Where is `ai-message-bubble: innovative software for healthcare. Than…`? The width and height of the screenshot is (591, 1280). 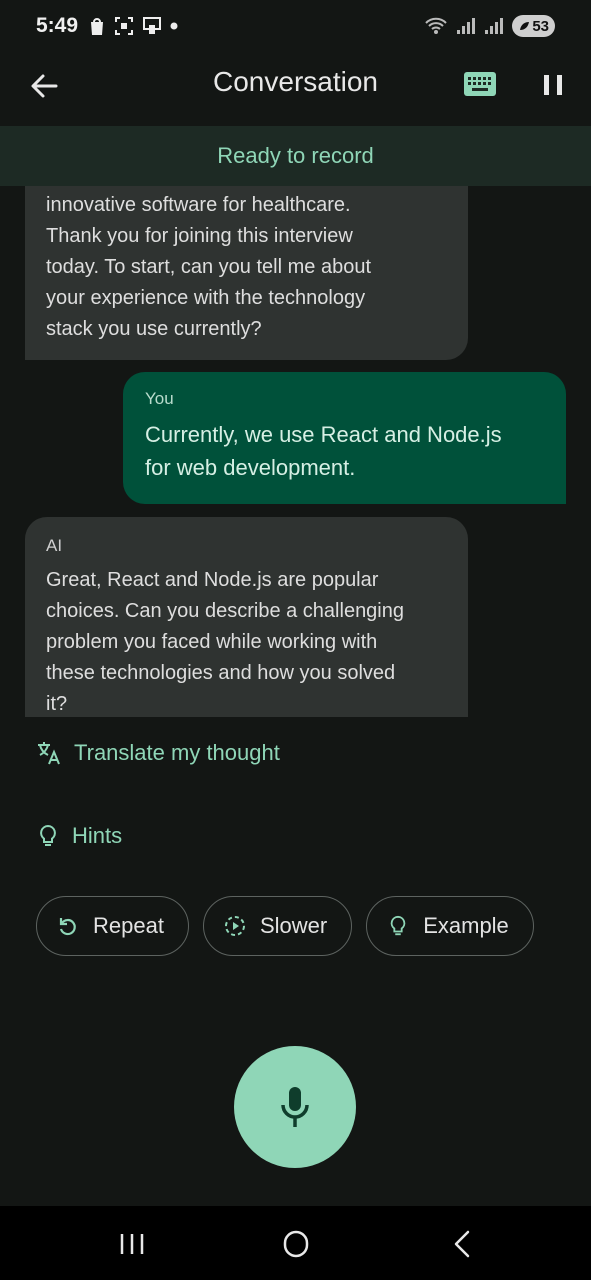 ai-message-bubble: innovative software for healthcare. Than… is located at coordinates (246, 273).